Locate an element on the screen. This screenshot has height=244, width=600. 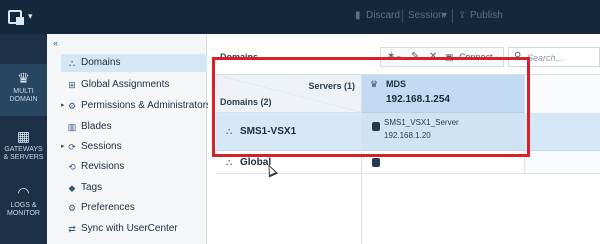
blades-icon: ▥ is located at coordinates (72, 127).